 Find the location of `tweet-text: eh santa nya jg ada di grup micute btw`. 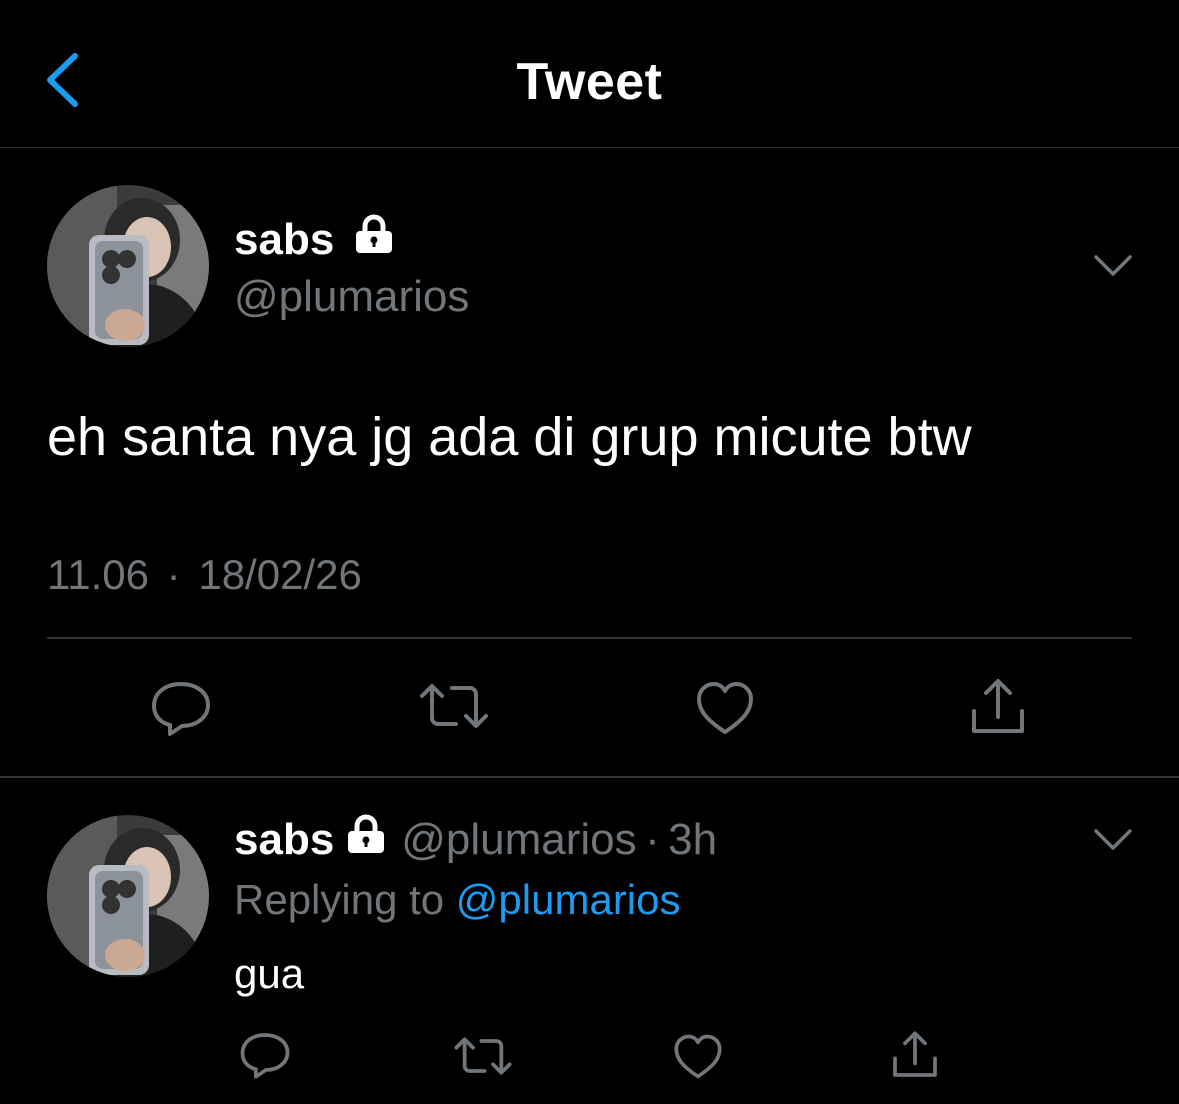

tweet-text: eh santa nya jg ada di grup micute btw is located at coordinates (509, 437).